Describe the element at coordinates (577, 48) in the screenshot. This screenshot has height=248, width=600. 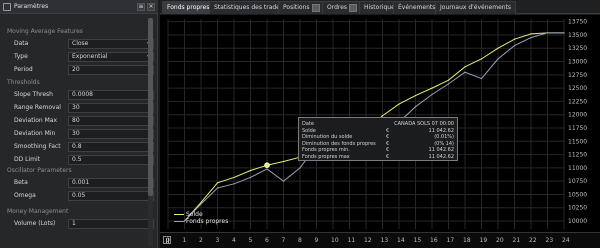
I see `y-tick-label: 13250` at that location.